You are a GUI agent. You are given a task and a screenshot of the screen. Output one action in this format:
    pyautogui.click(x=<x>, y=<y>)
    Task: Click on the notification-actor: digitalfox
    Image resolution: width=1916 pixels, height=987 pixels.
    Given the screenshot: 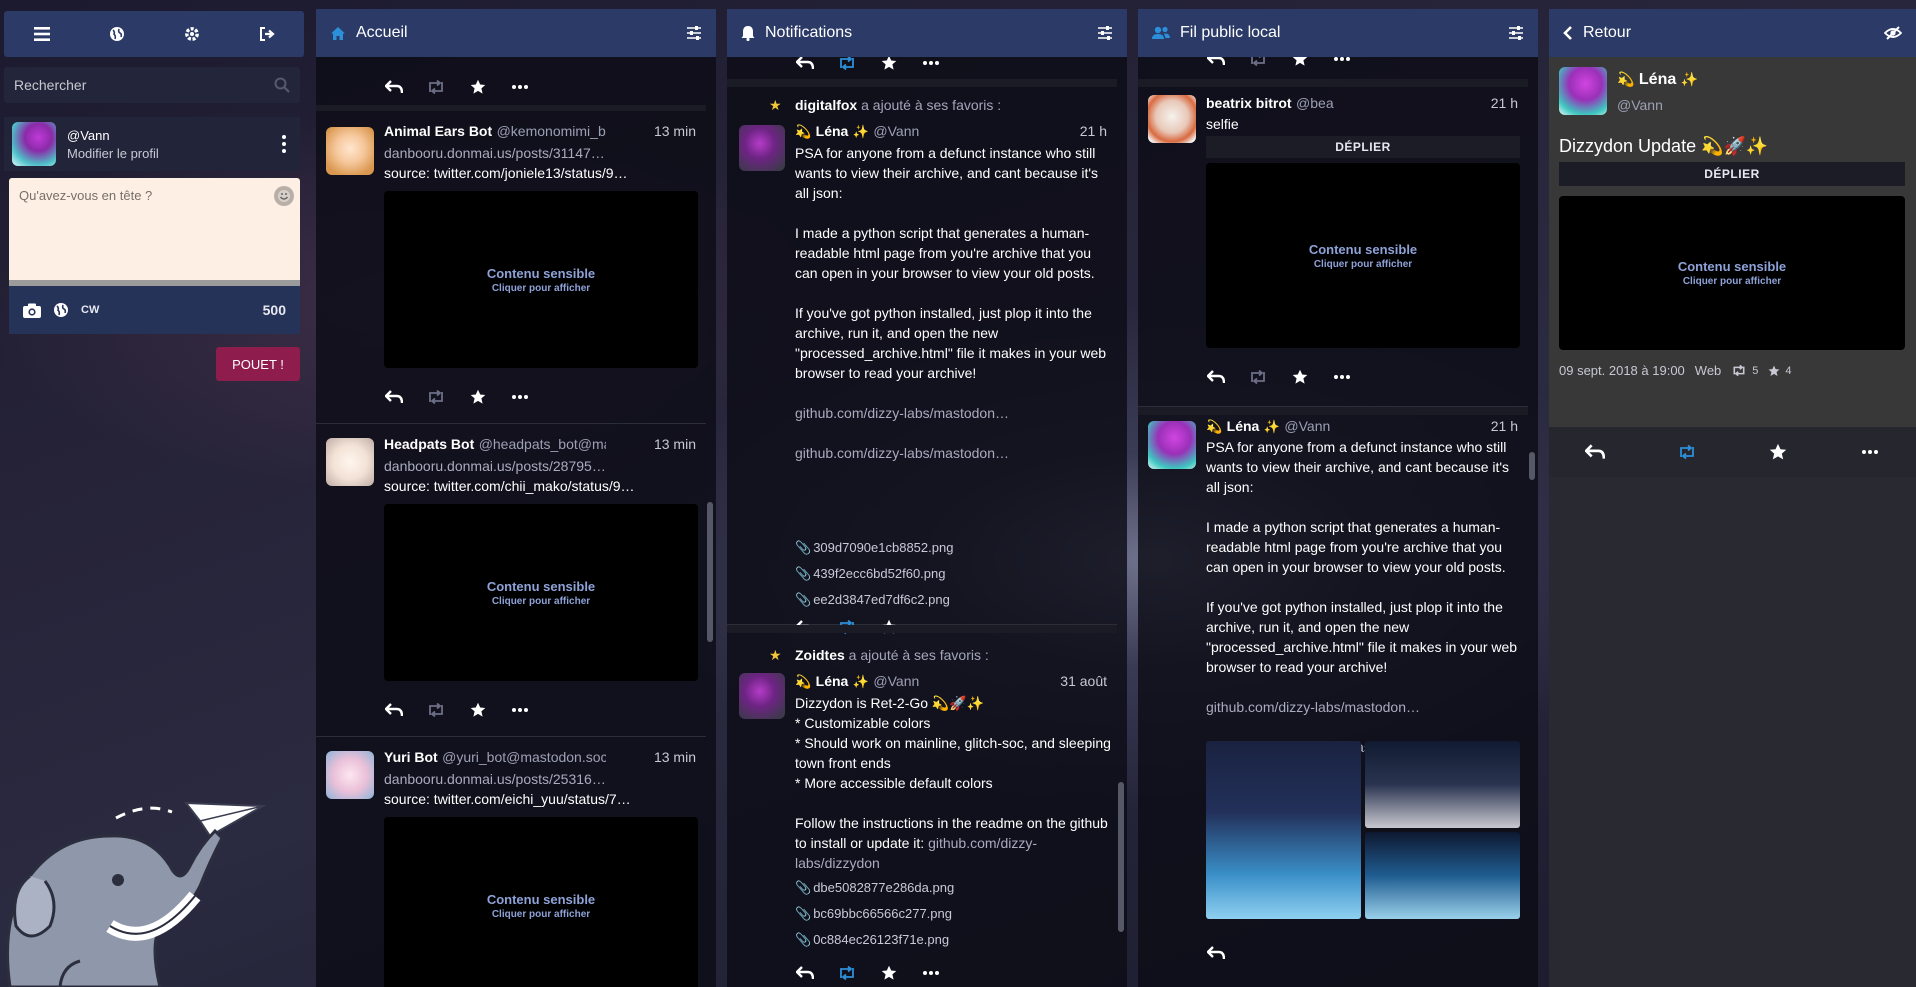 What is the action you would take?
    pyautogui.click(x=826, y=105)
    